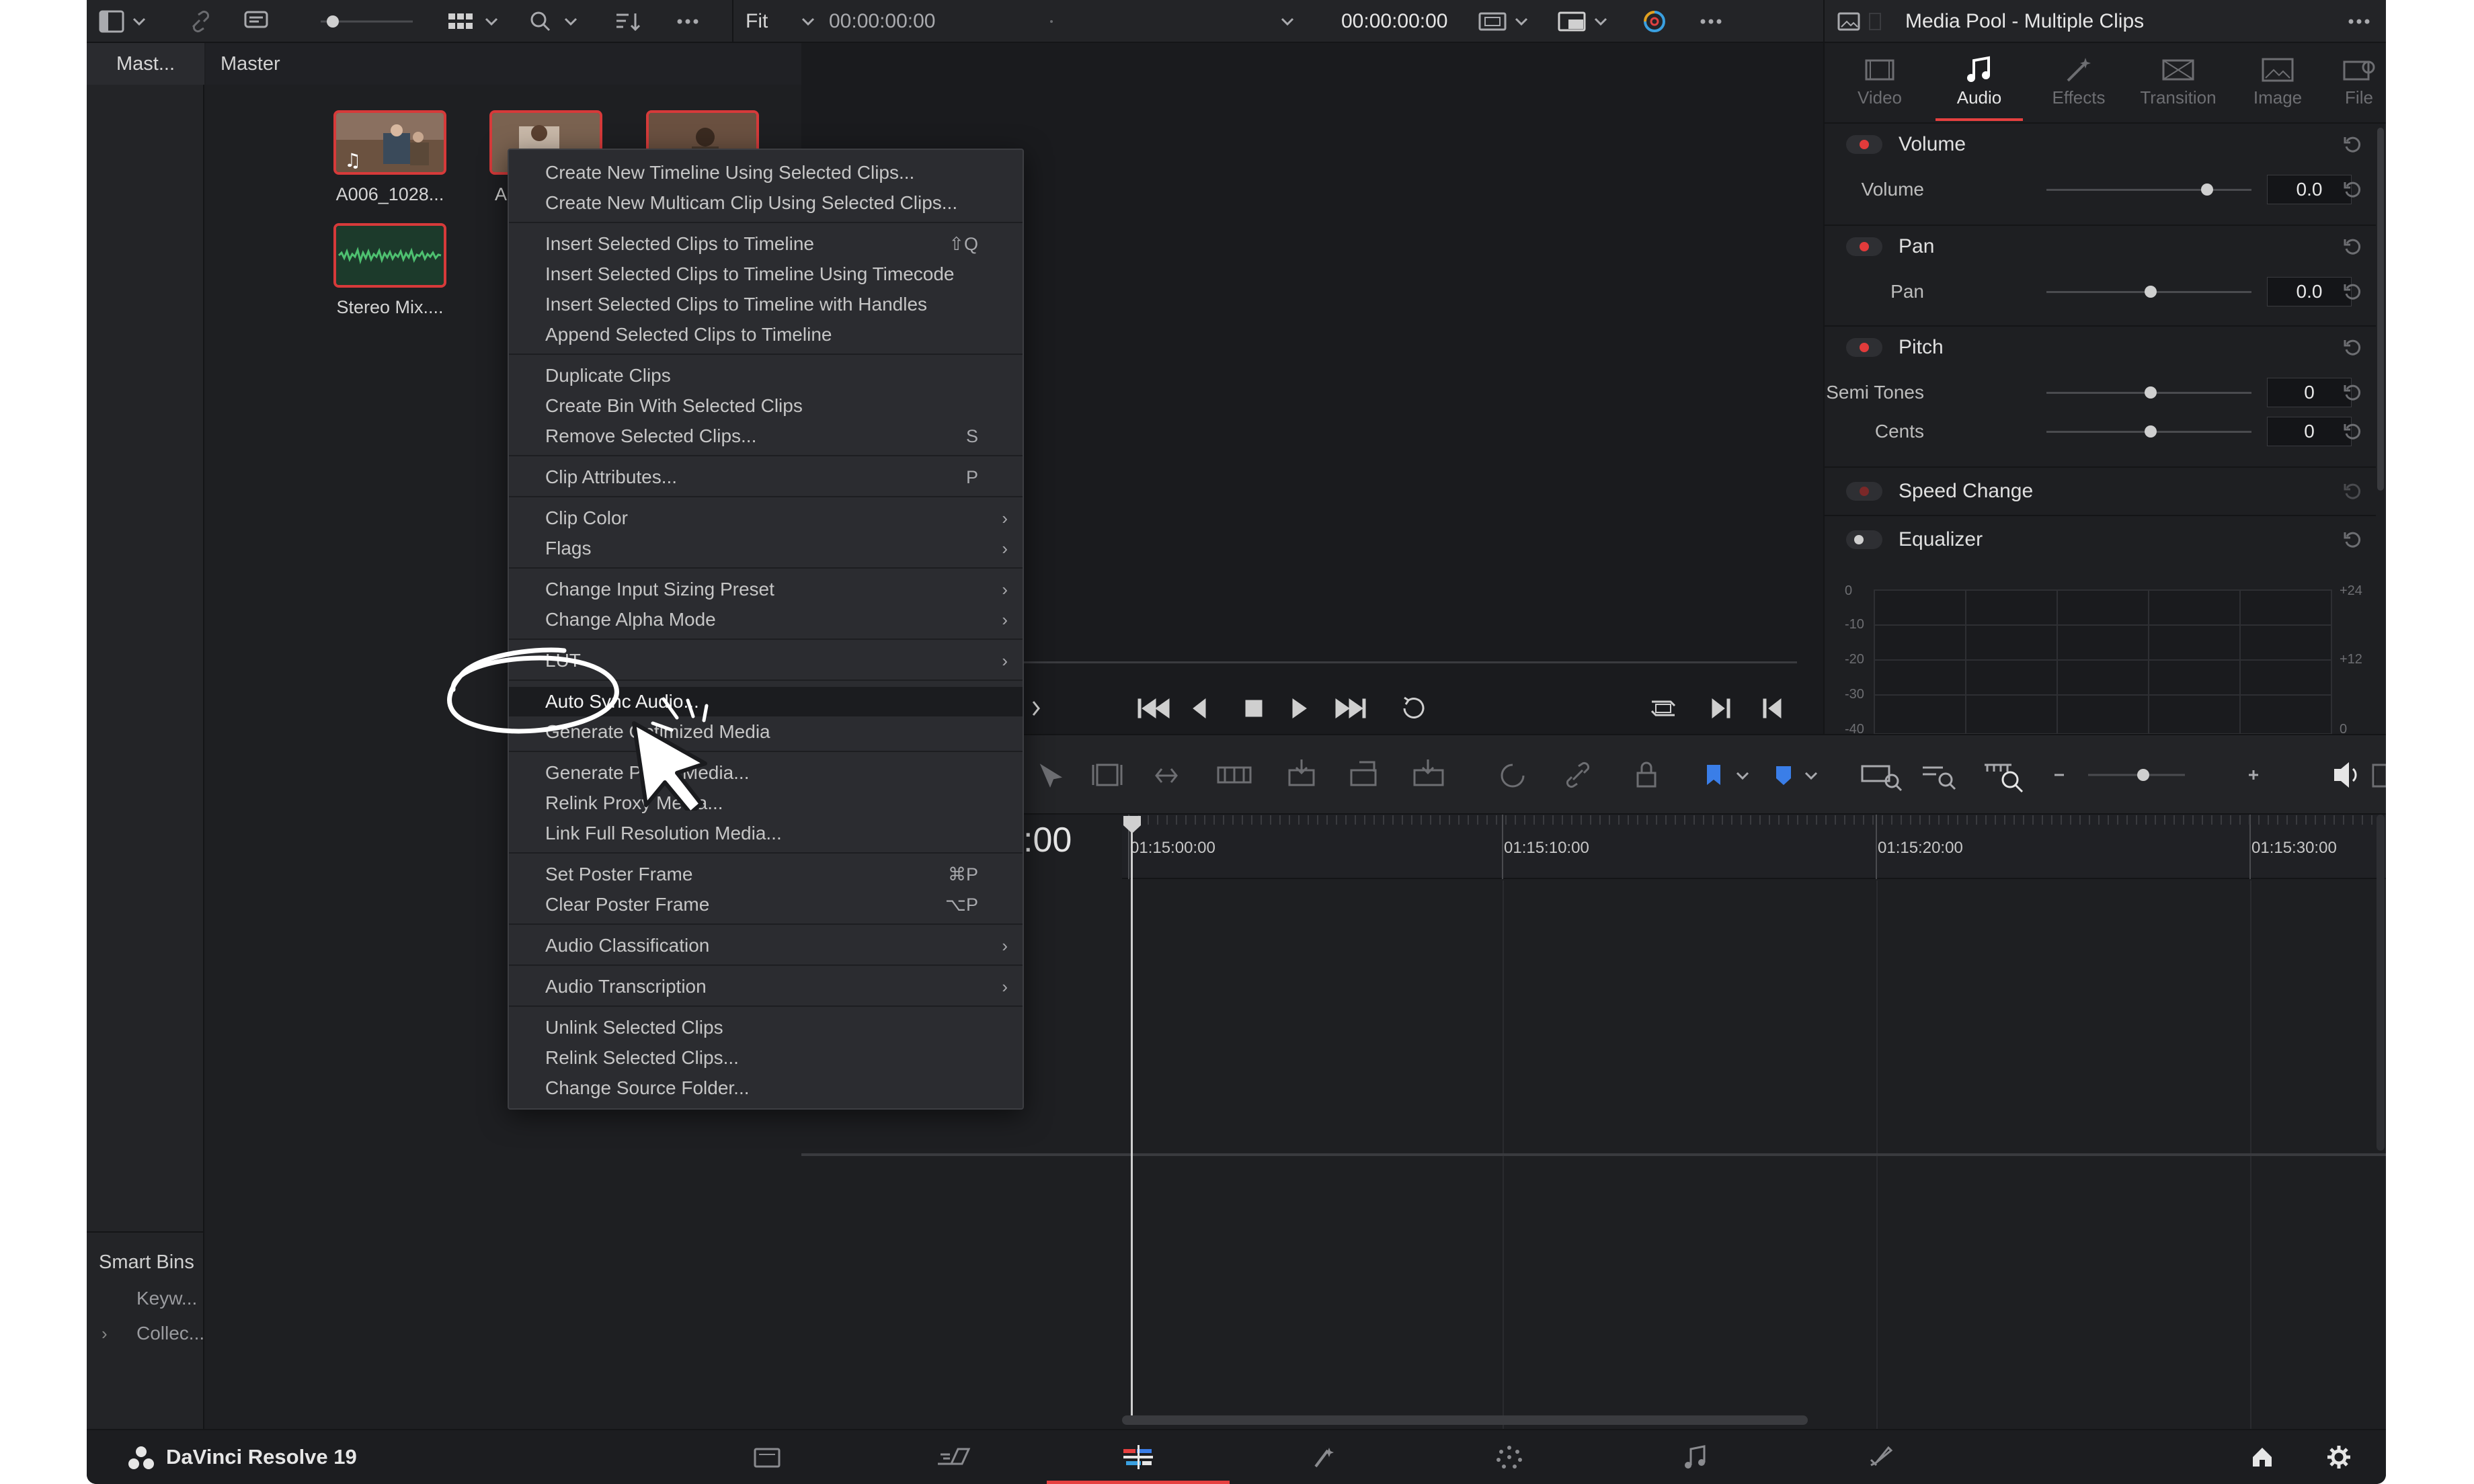  Describe the element at coordinates (766, 732) in the screenshot. I see `menu-item: Generate Optimized Media` at that location.